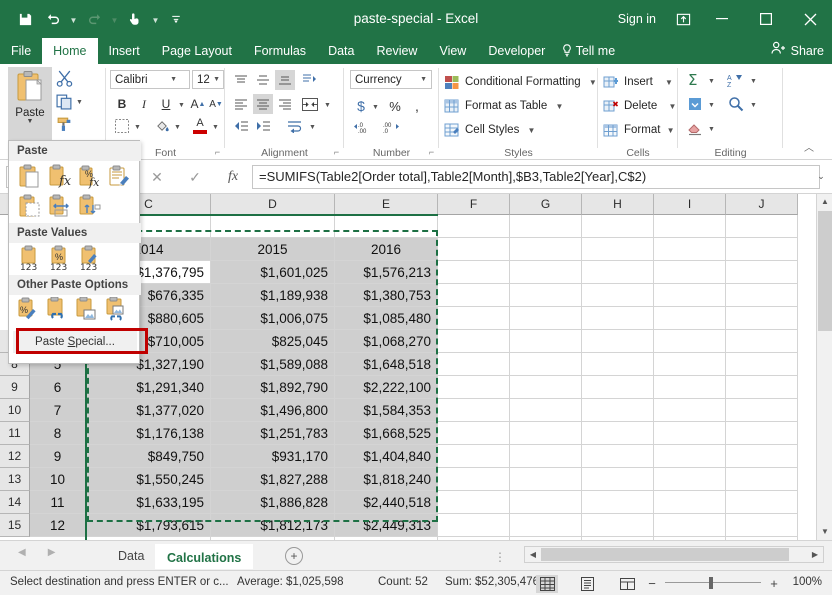 The image size is (832, 595). What do you see at coordinates (341, 51) in the screenshot?
I see `ribbon-tab-data: Data` at bounding box center [341, 51].